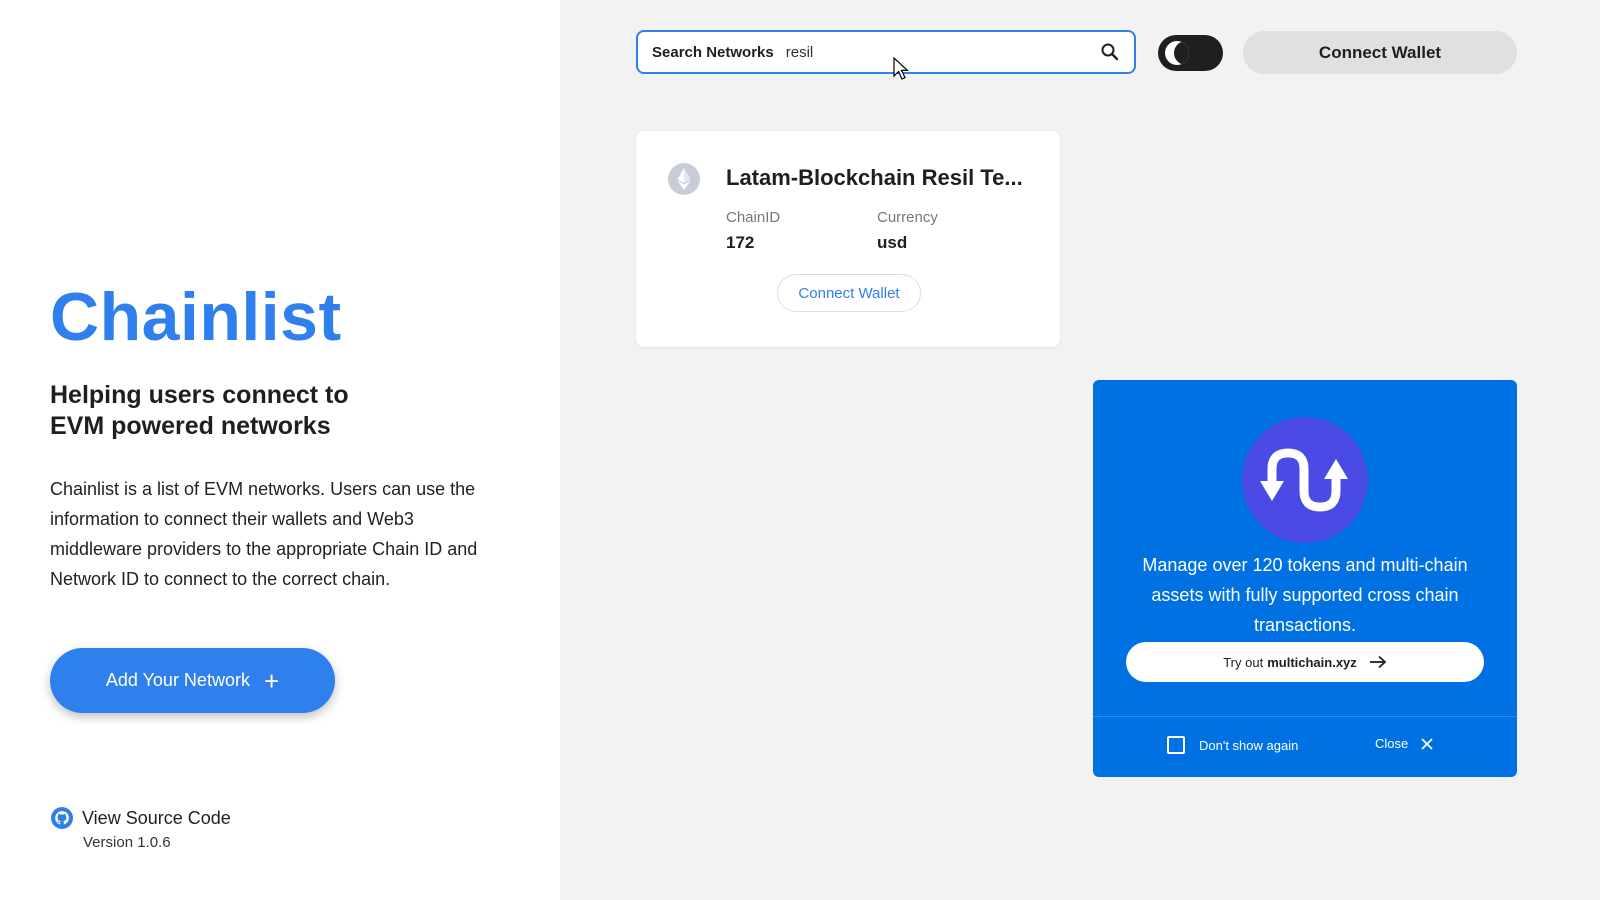  I want to click on search-label: Search Networks, so click(713, 52).